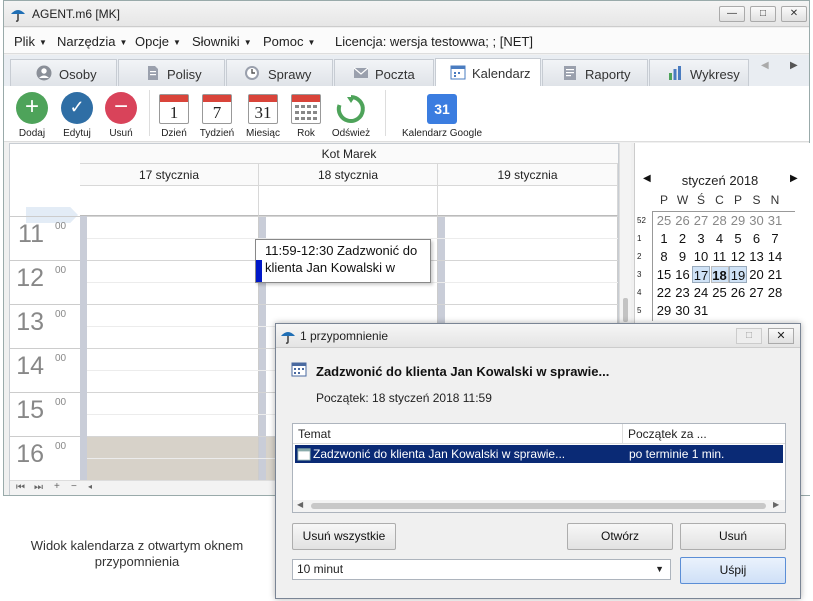 The height and width of the screenshot is (601, 813). I want to click on day-header: 18 stycznia, so click(348, 175).